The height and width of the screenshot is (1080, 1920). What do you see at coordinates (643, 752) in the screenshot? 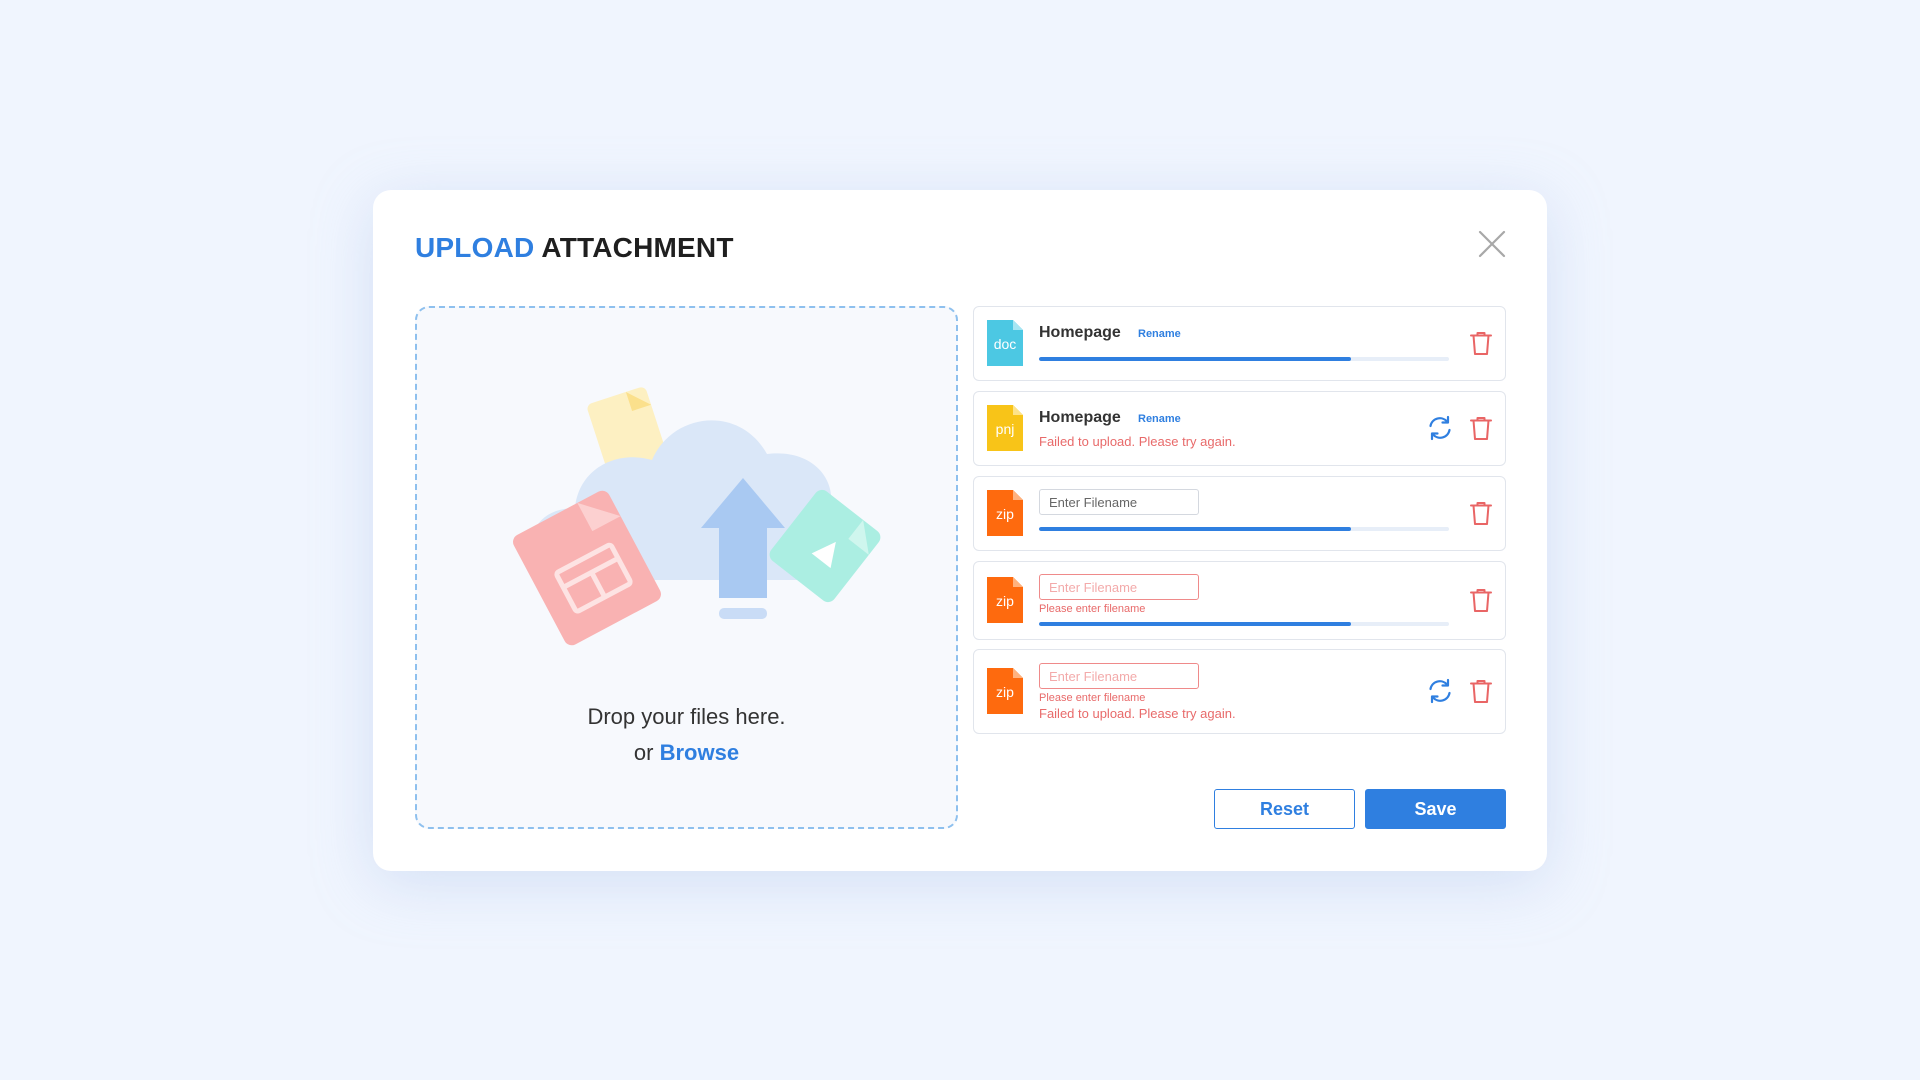
I see `or-label: or` at bounding box center [643, 752].